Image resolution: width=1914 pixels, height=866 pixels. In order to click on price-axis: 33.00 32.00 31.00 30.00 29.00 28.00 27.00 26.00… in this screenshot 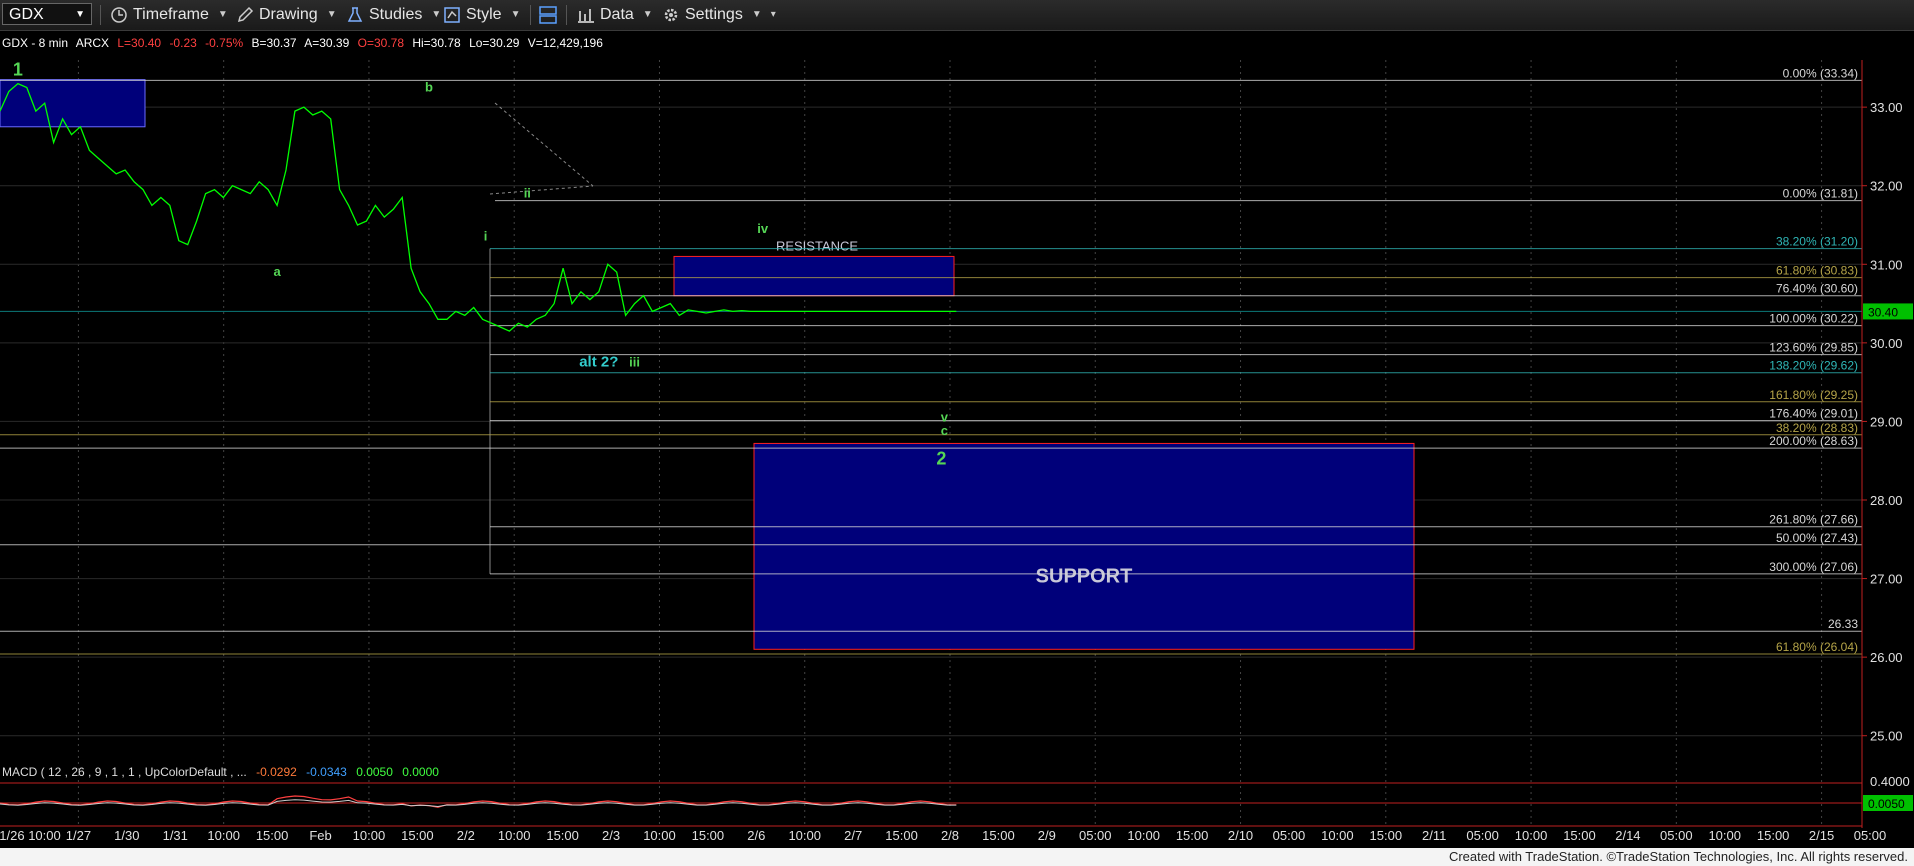, I will do `click(1887, 444)`.